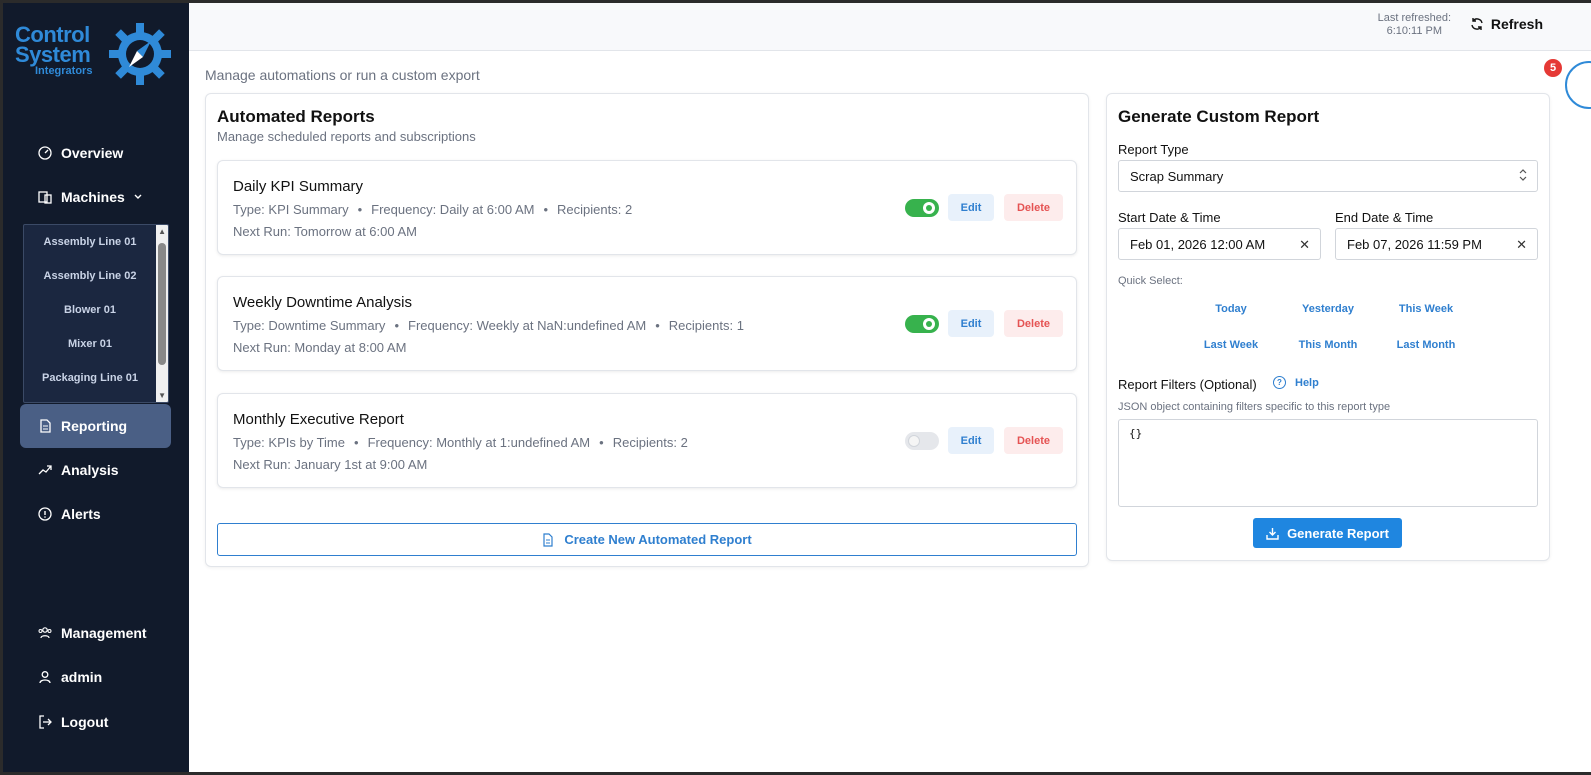 The width and height of the screenshot is (1591, 775). I want to click on quick-select-yesterday: Yesterday, so click(1328, 309).